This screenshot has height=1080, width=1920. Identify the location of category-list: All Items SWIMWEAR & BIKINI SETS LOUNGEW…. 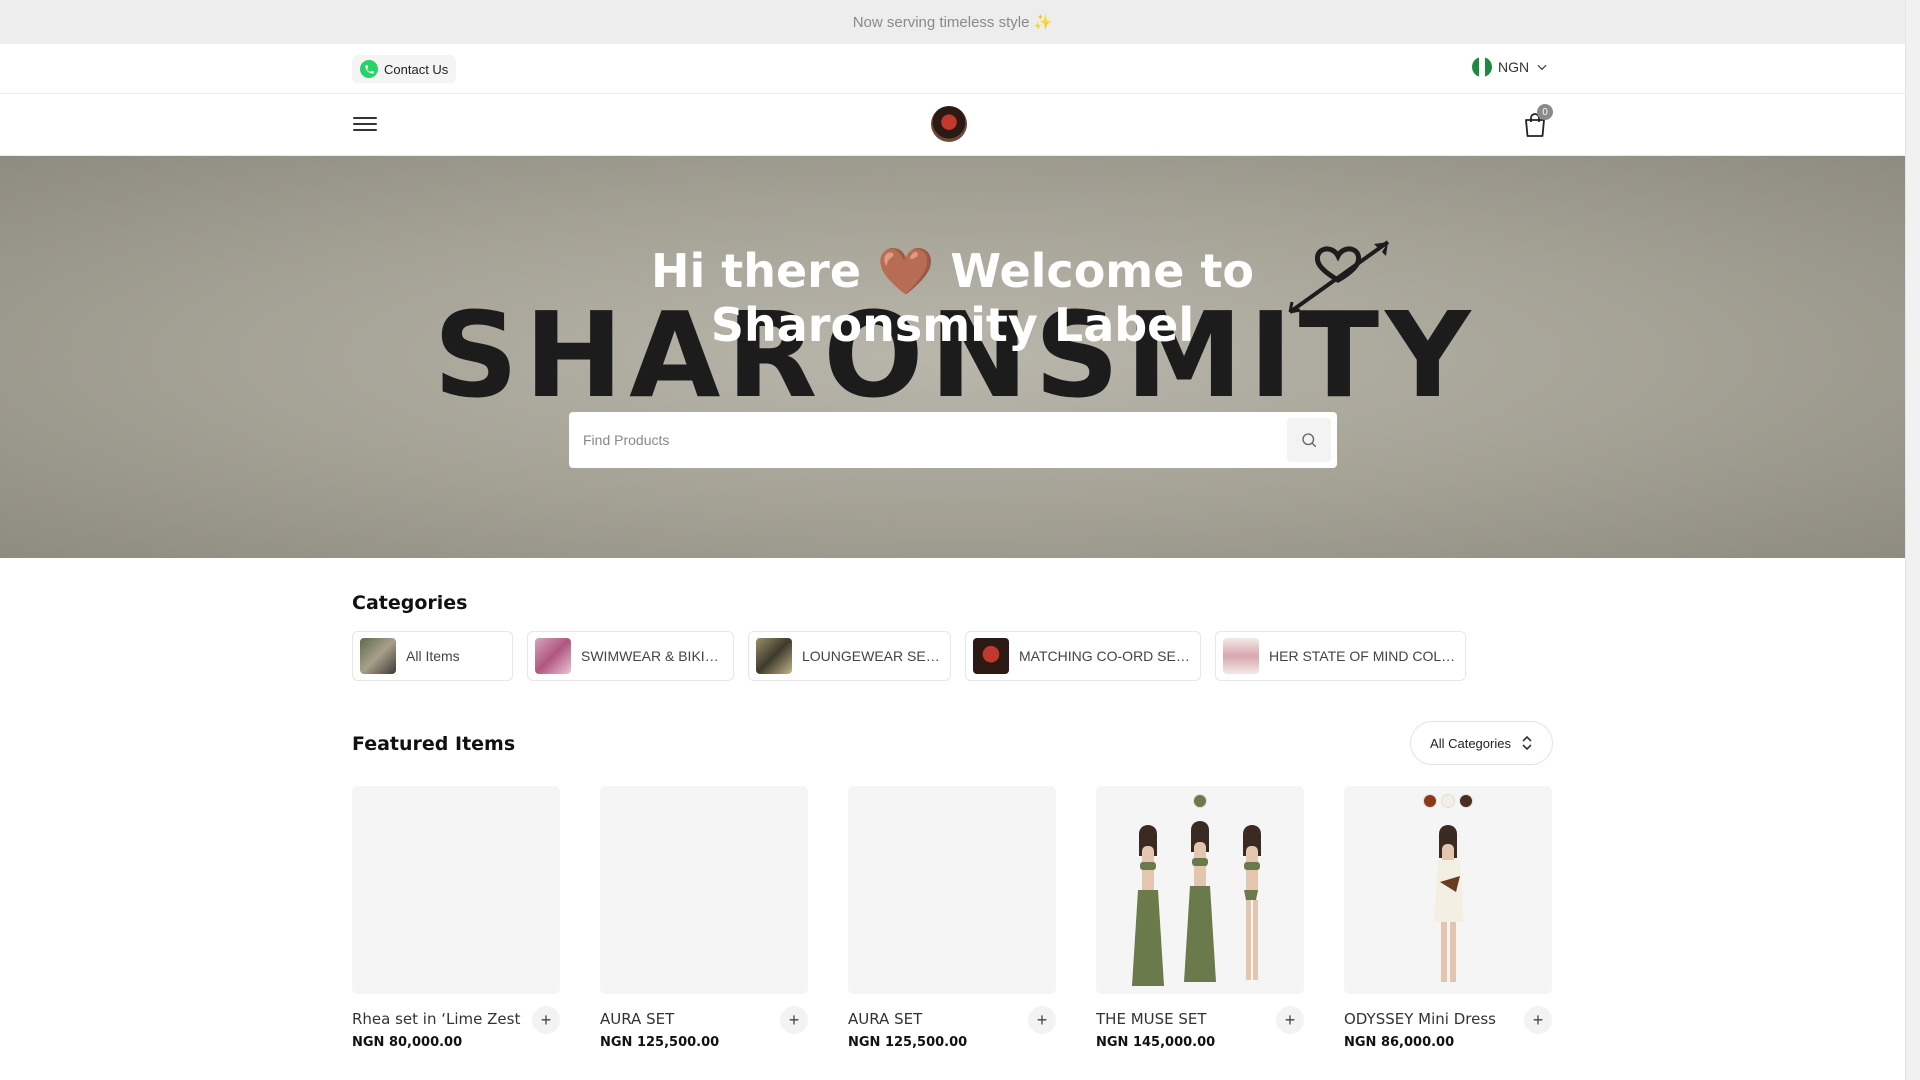
(909, 656).